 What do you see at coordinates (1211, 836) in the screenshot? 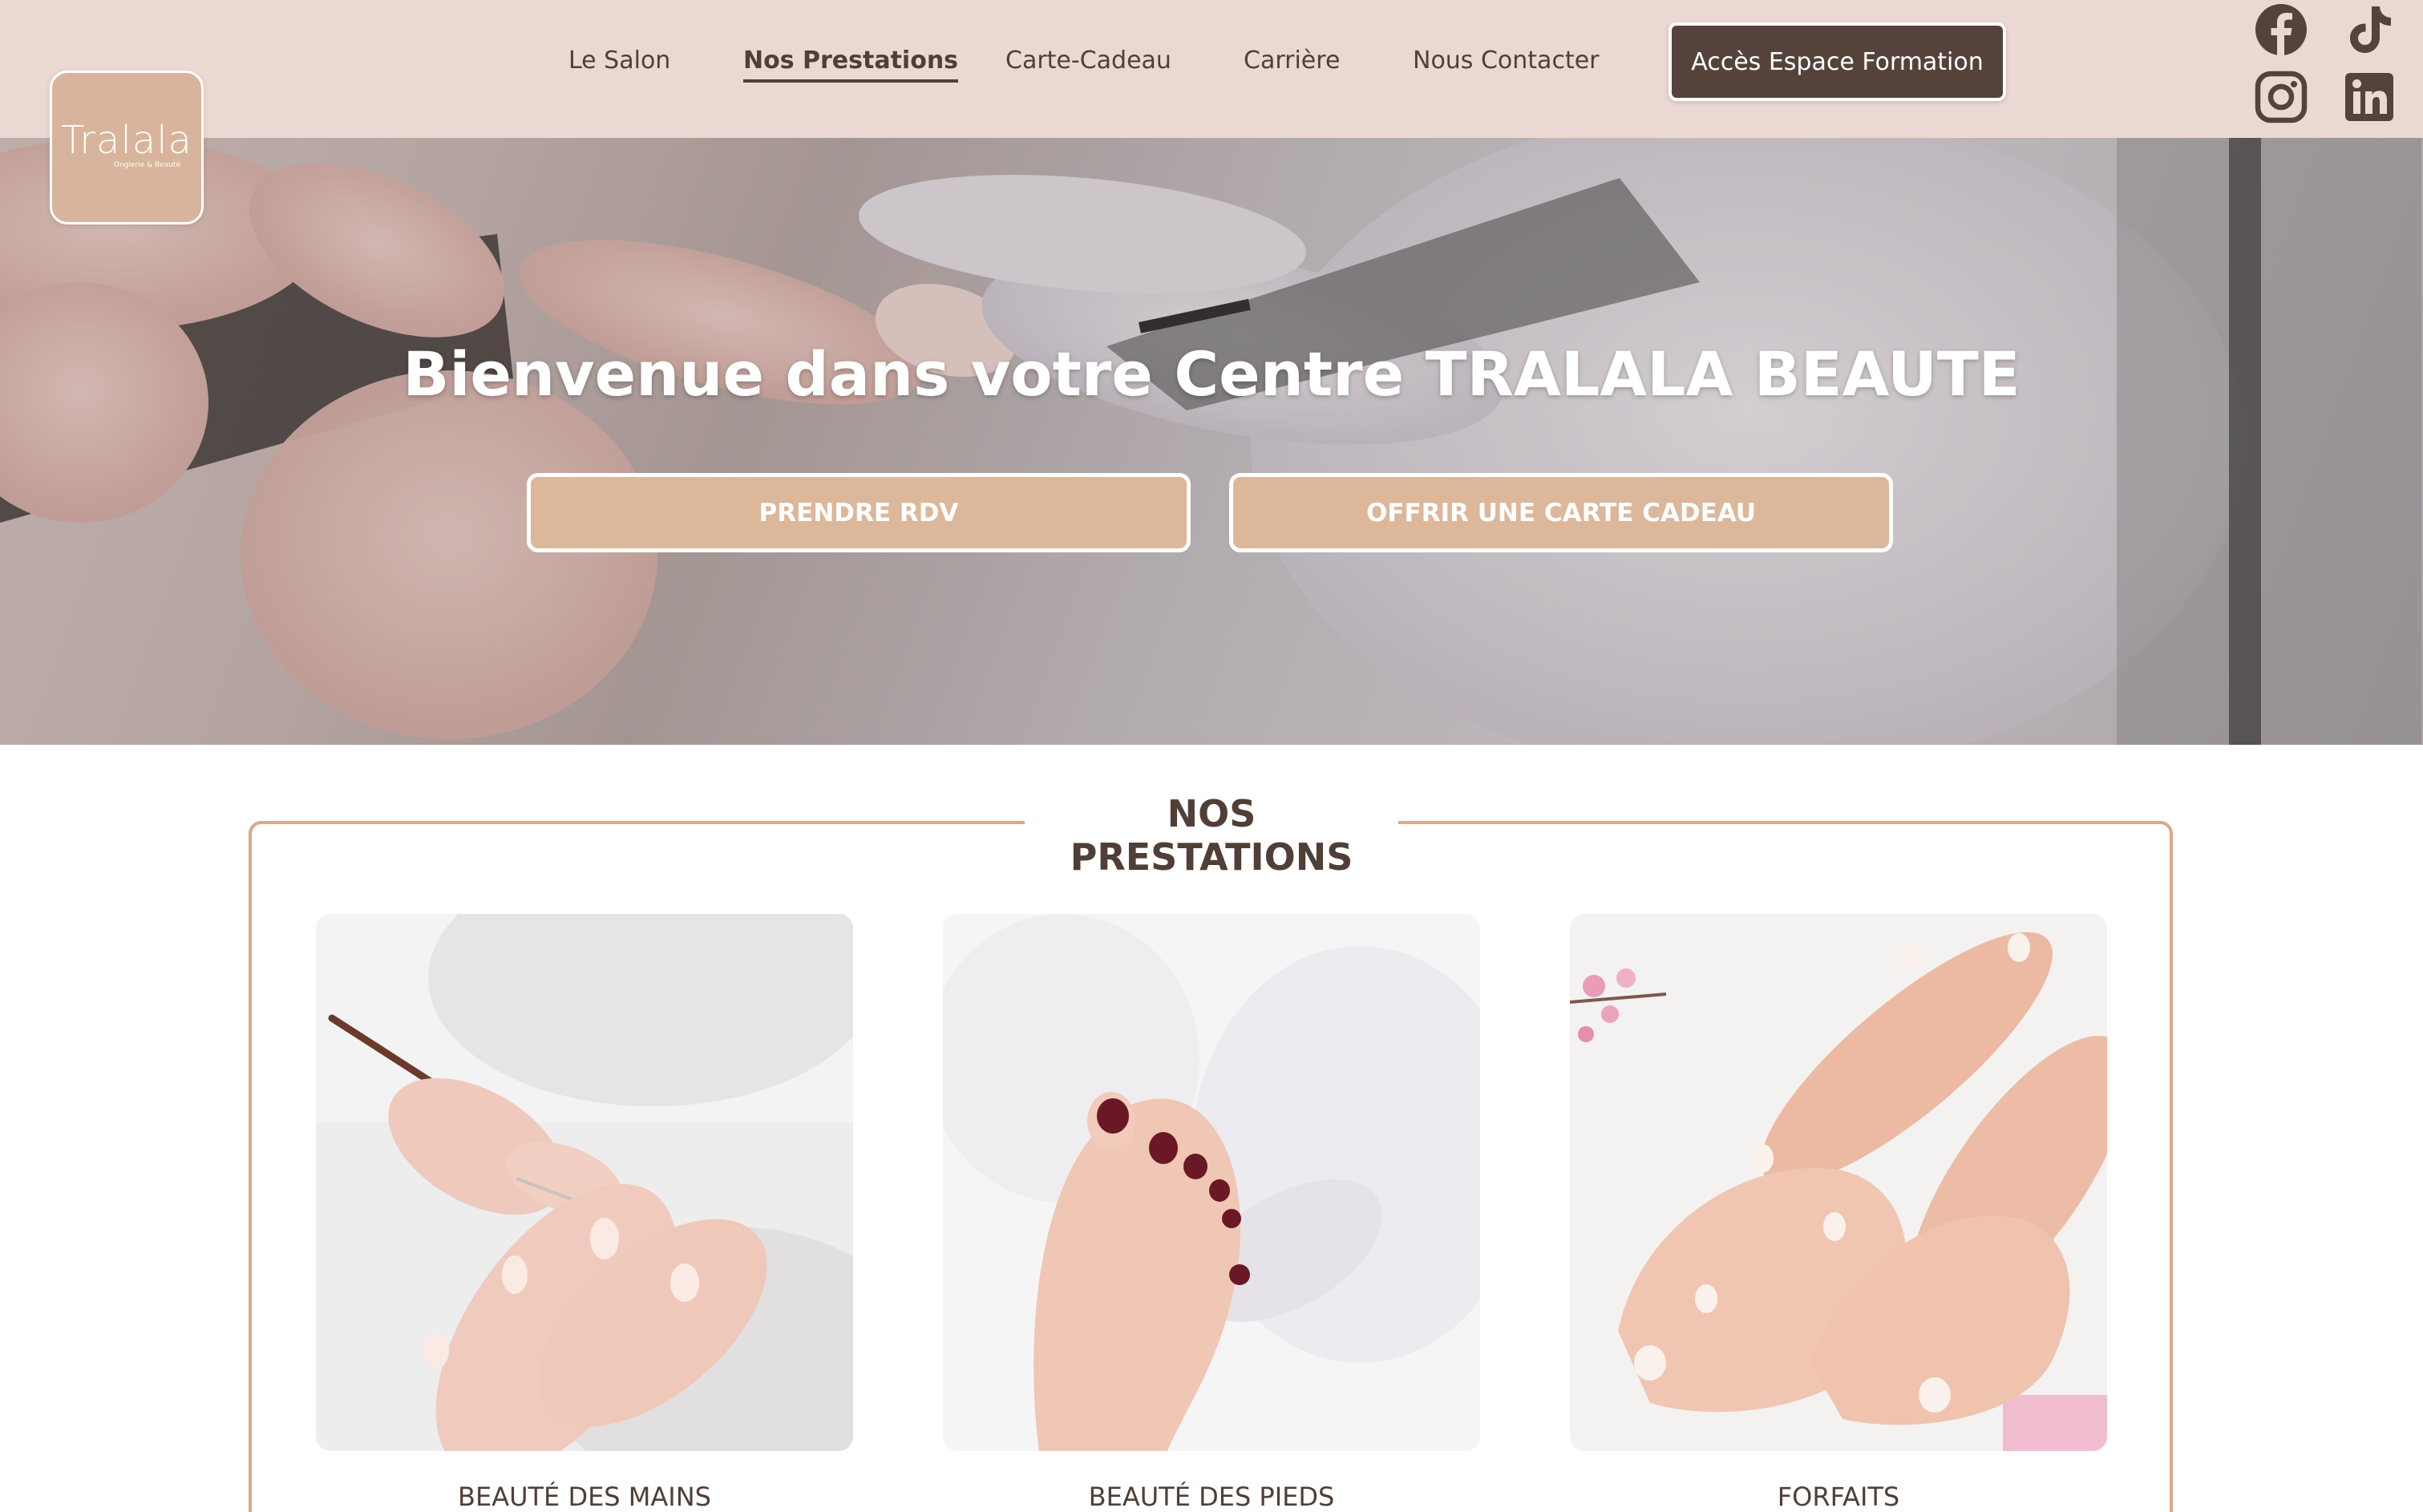
I see `prestations-title: NOS PRESTATIONS` at bounding box center [1211, 836].